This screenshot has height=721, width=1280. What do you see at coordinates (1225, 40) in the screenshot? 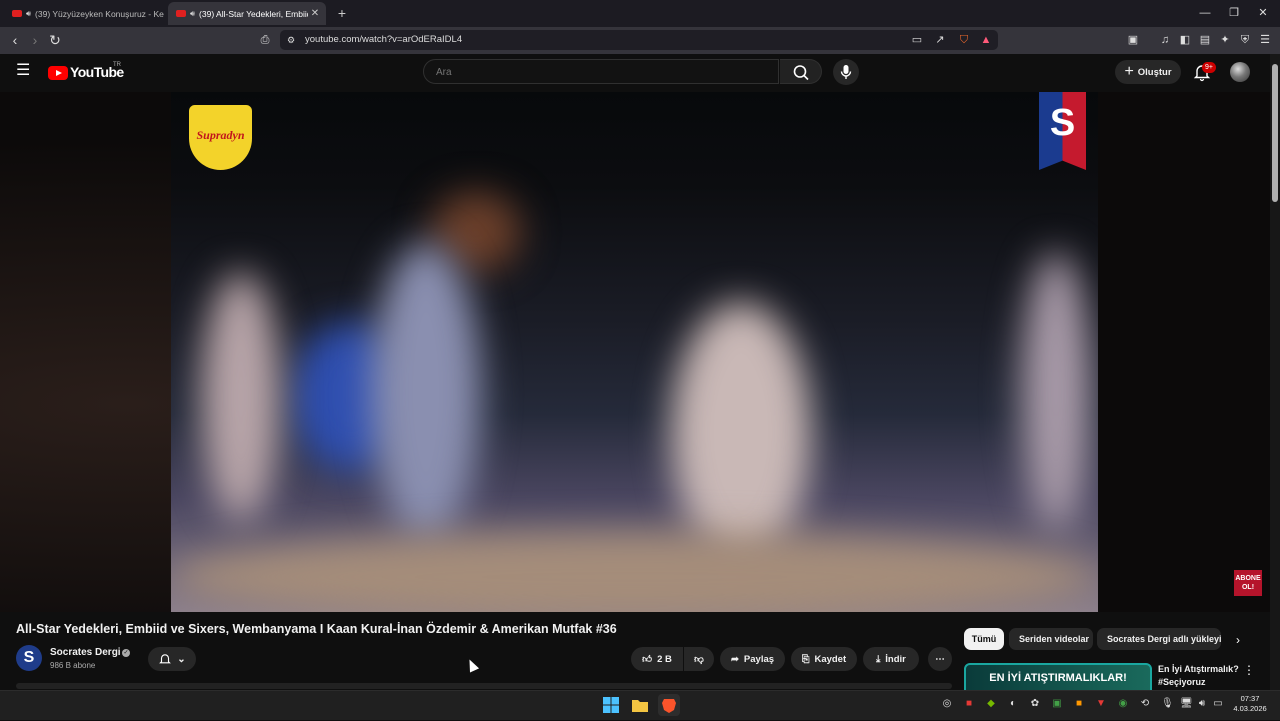
I see `leo-ai-icon: ✦` at bounding box center [1225, 40].